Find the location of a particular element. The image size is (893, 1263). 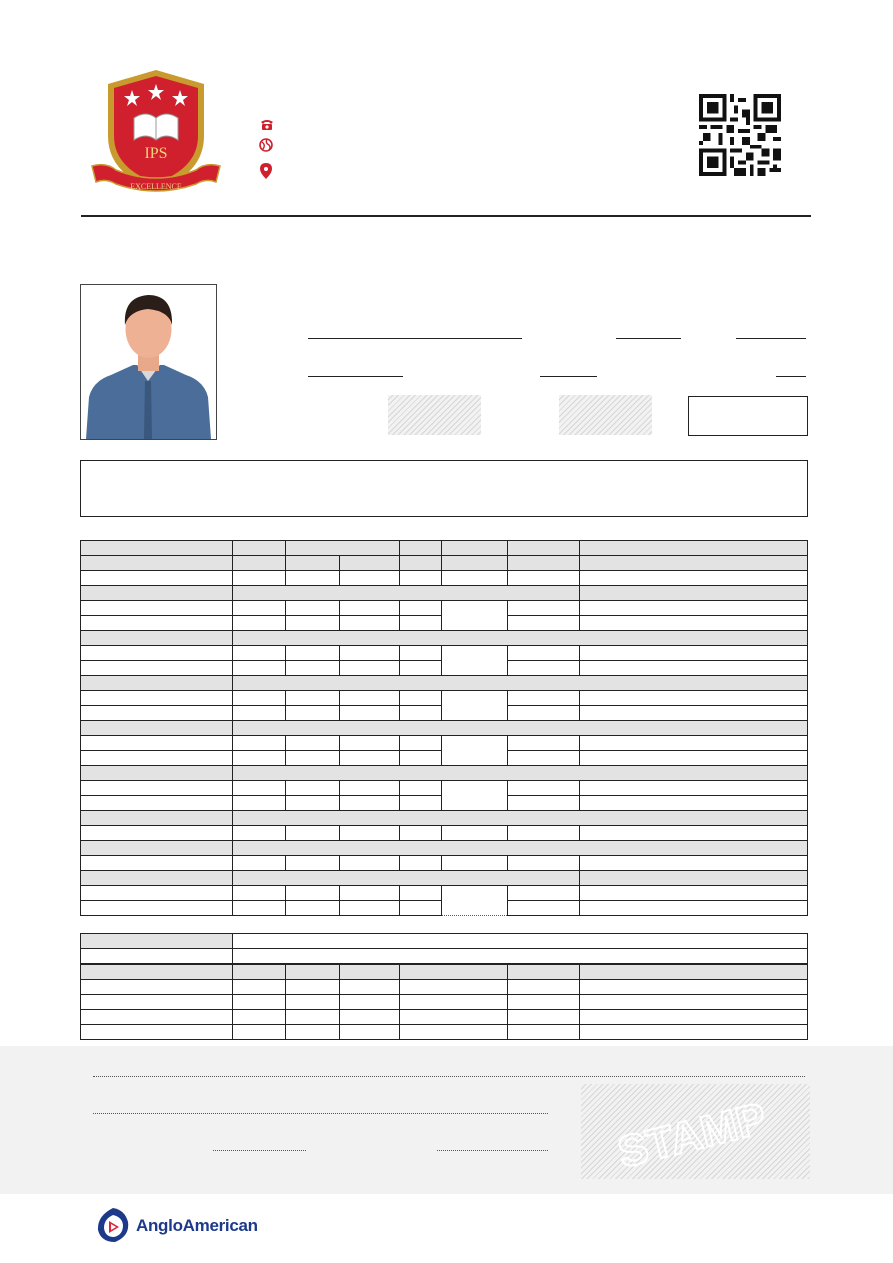

remarks-box is located at coordinates (444, 488).